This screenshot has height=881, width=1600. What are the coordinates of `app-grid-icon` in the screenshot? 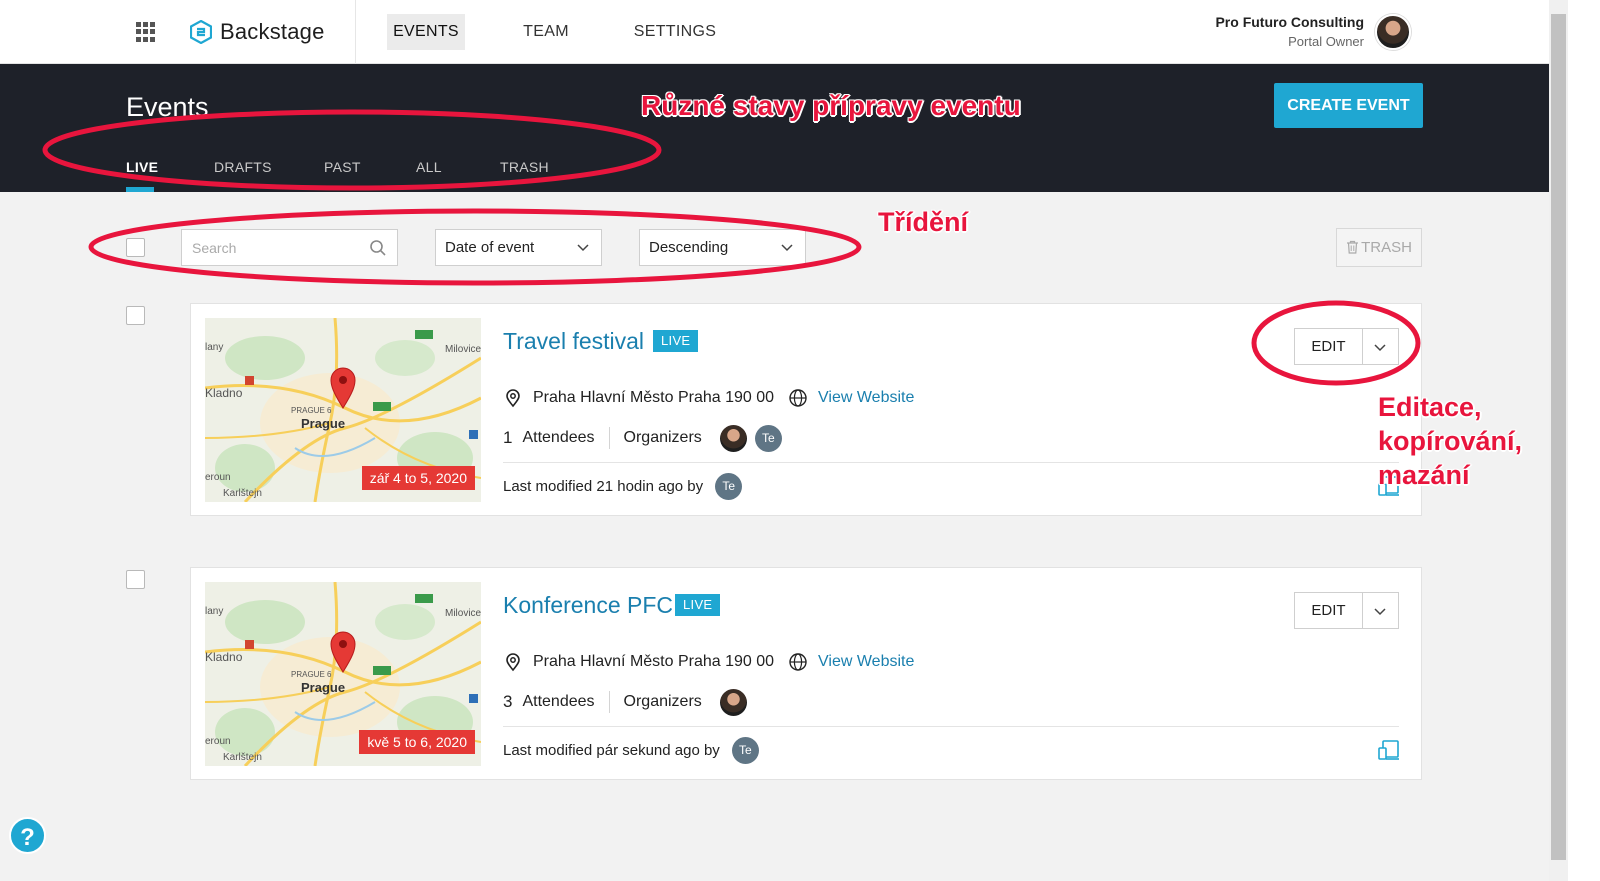 It's located at (146, 32).